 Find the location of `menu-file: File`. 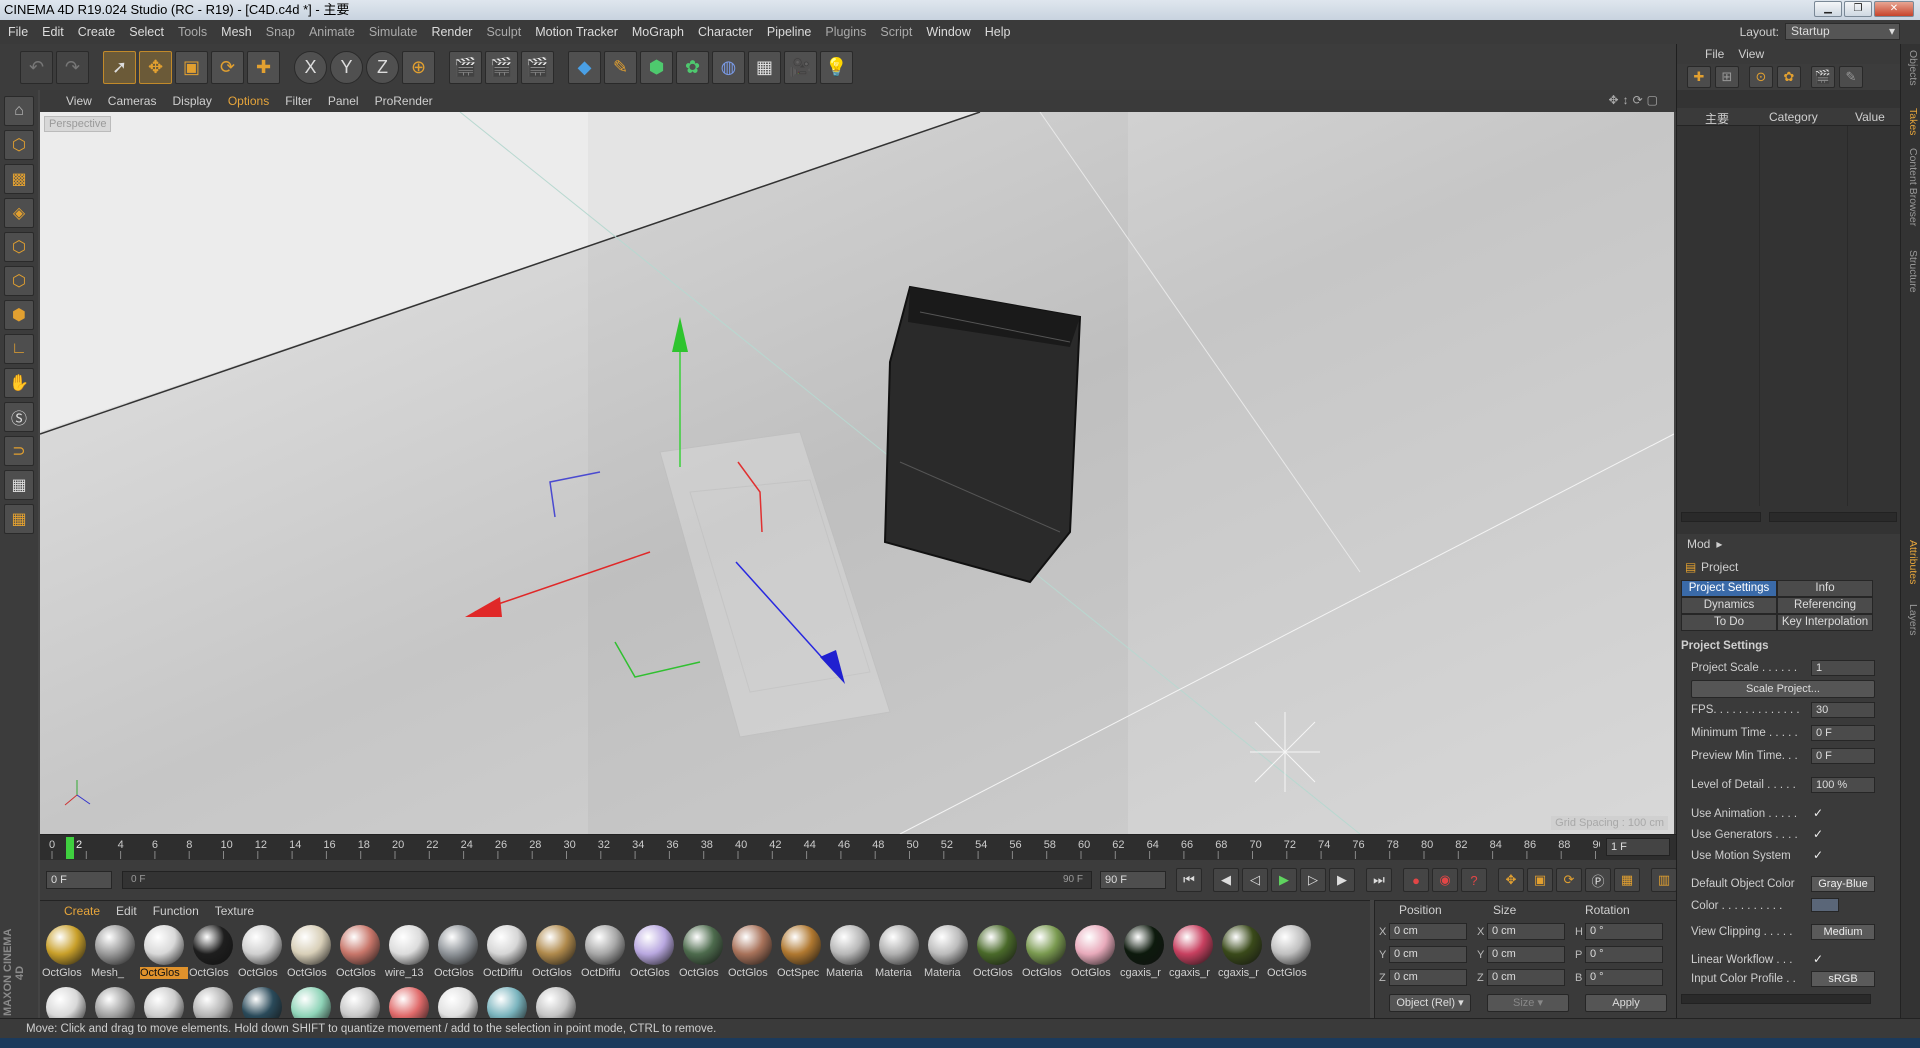

menu-file: File is located at coordinates (18, 32).